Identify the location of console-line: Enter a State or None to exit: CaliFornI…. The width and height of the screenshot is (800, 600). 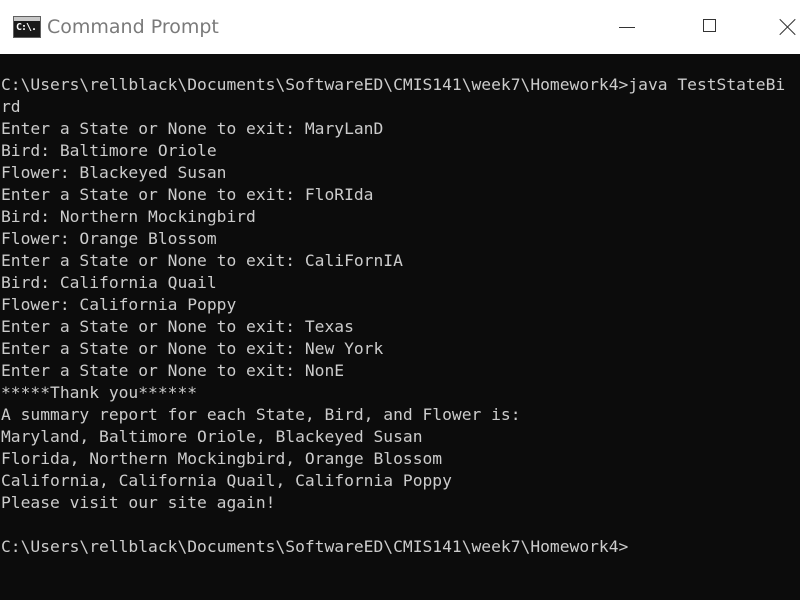
(202, 260).